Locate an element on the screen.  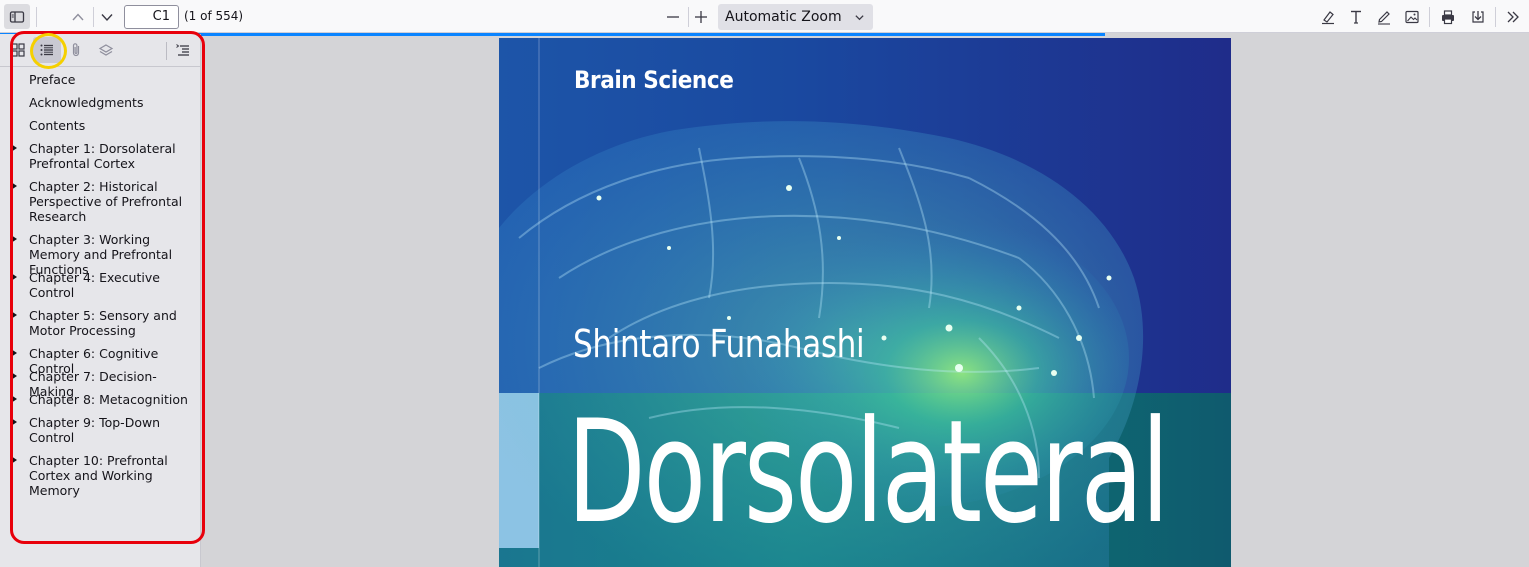
draw-button is located at coordinates (1384, 16).